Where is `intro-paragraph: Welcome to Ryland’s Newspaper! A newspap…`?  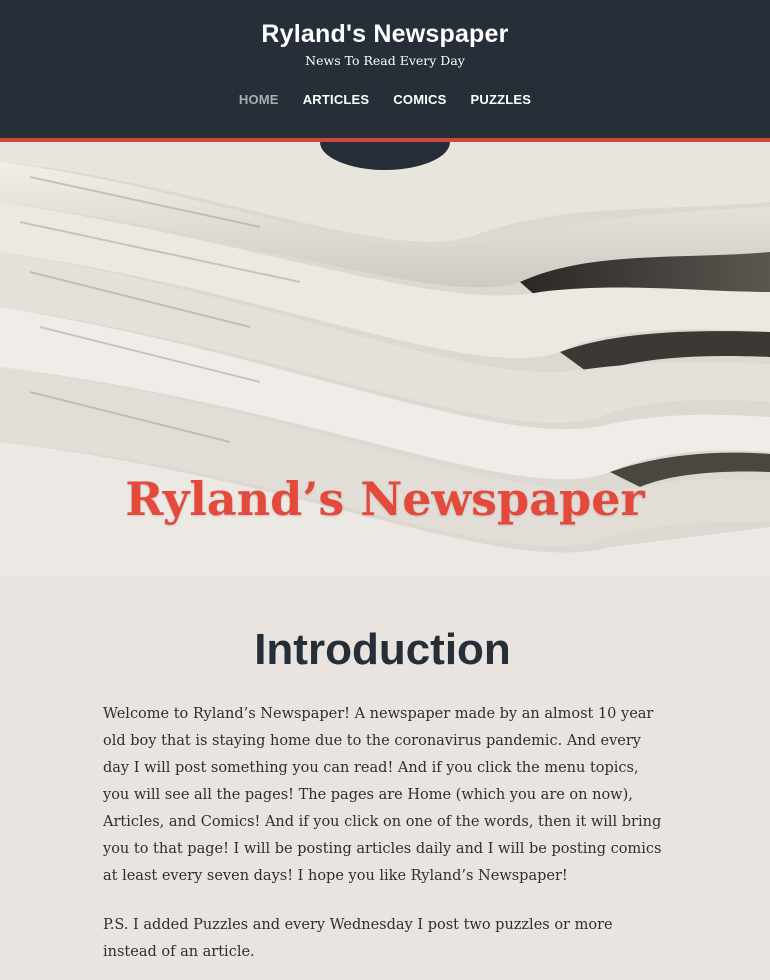
intro-paragraph: Welcome to Ryland’s Newspaper! A newspap… is located at coordinates (382, 795).